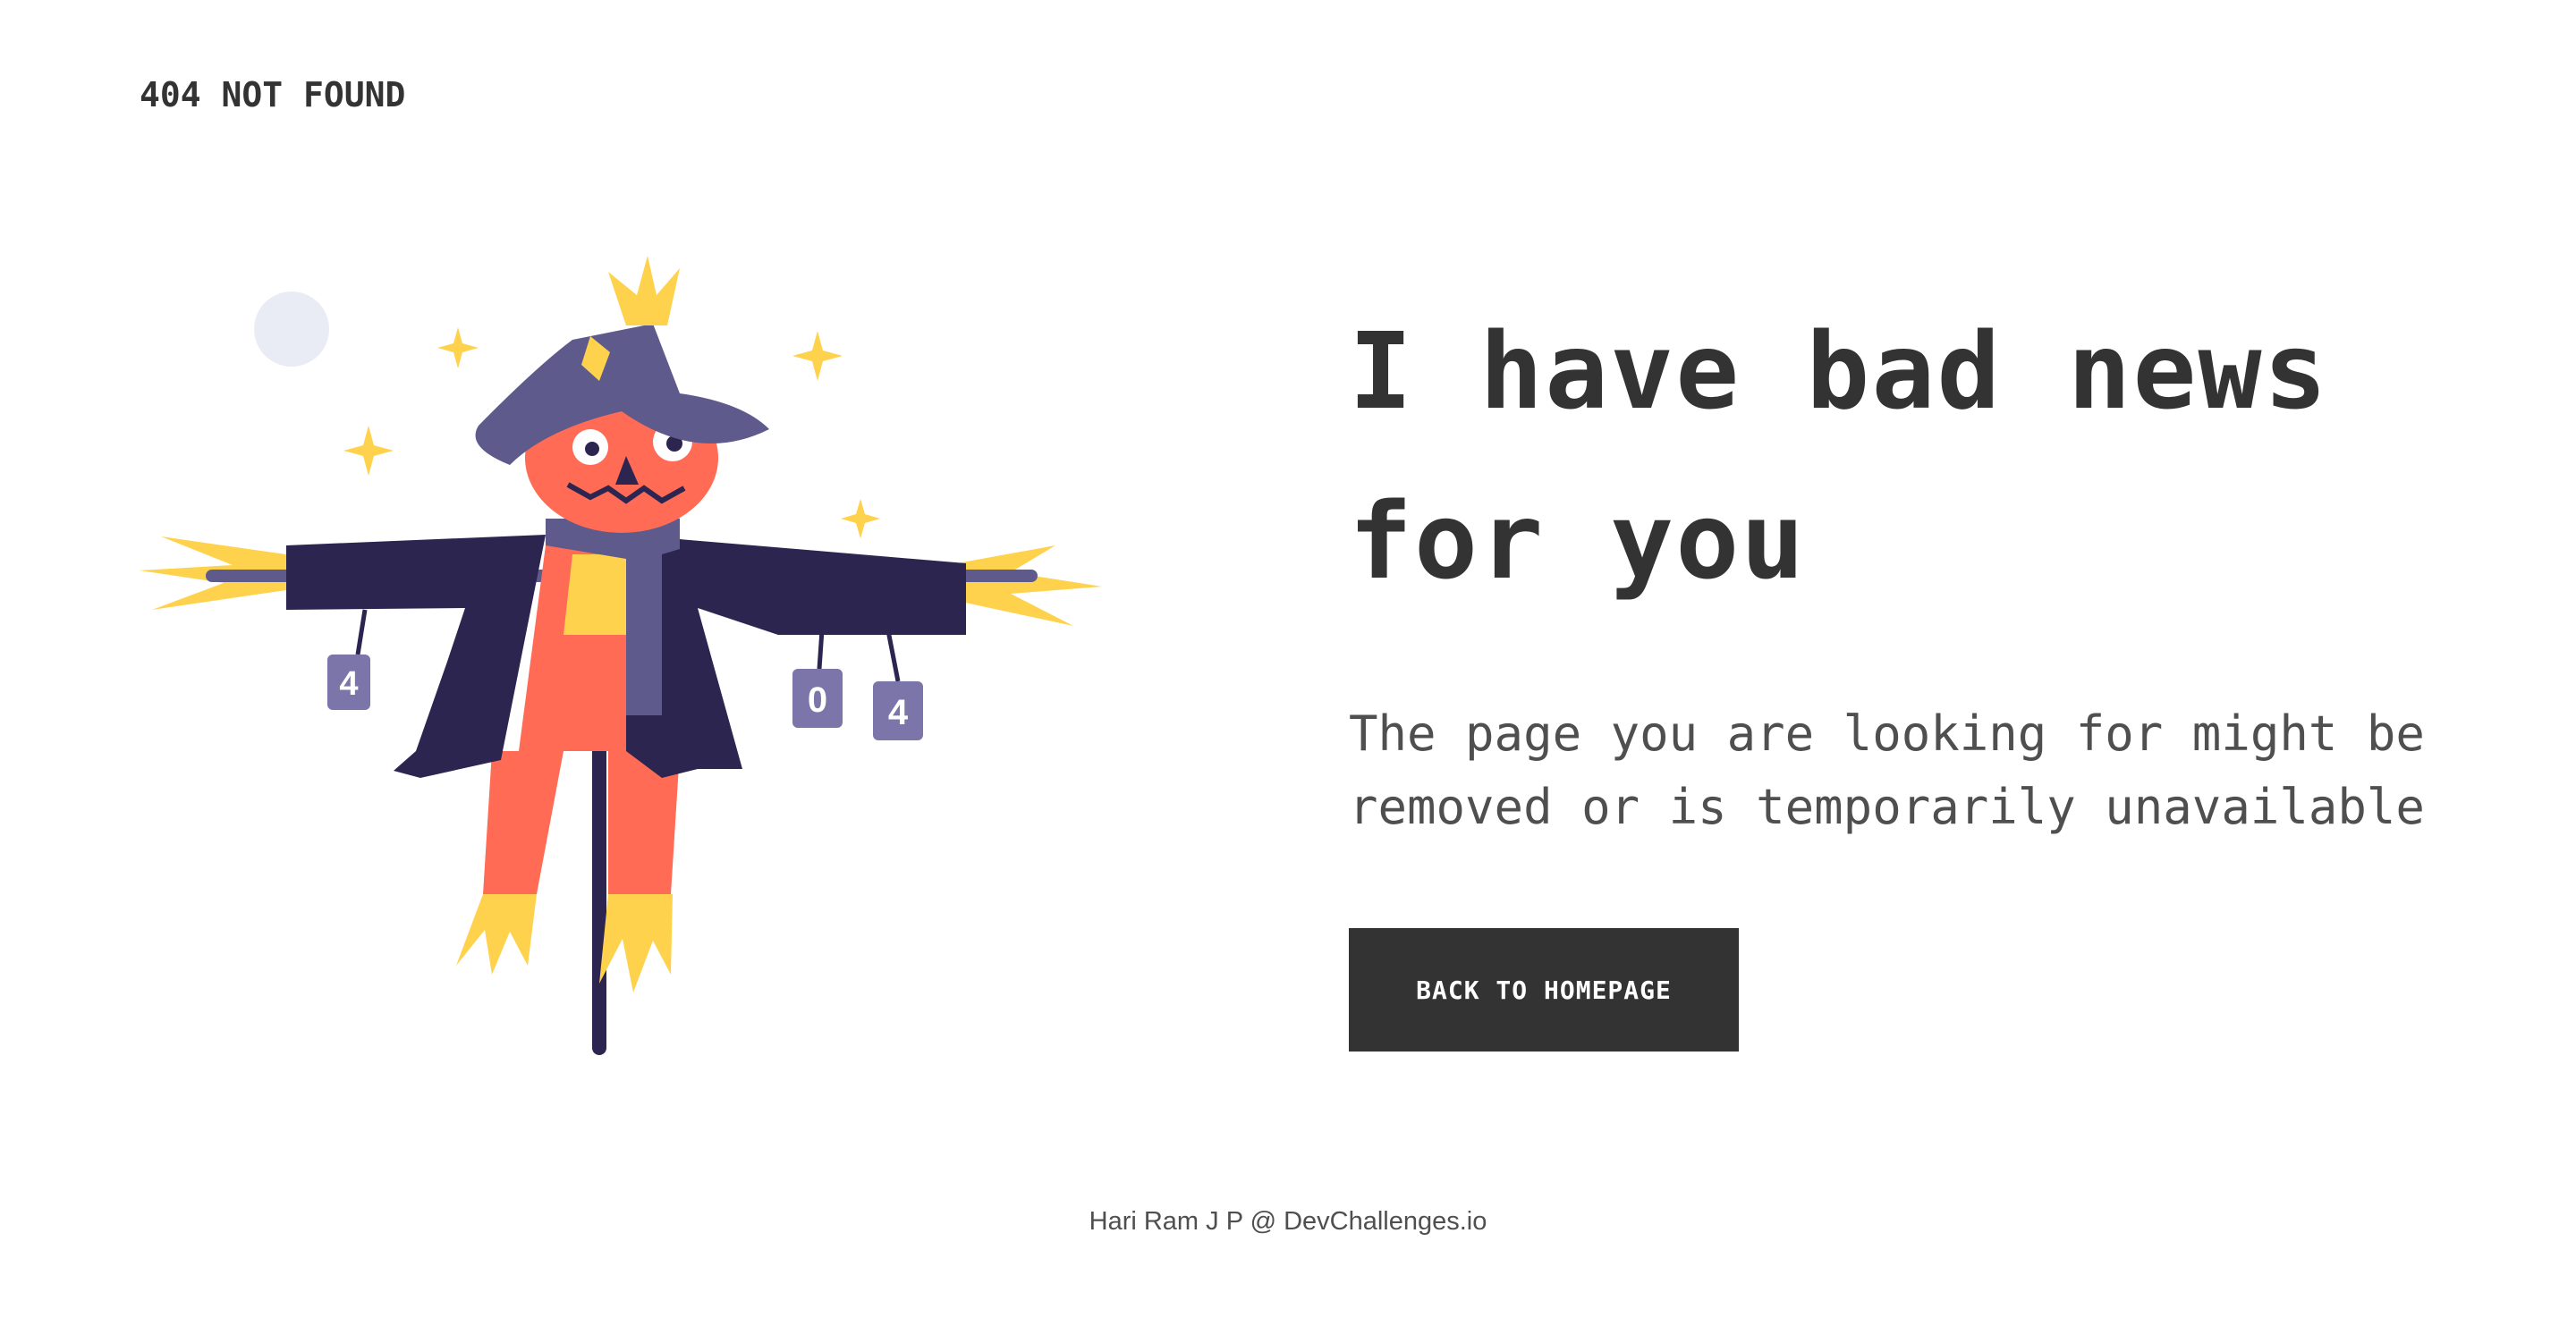 This screenshot has height=1343, width=2576. I want to click on can-label: 0, so click(817, 700).